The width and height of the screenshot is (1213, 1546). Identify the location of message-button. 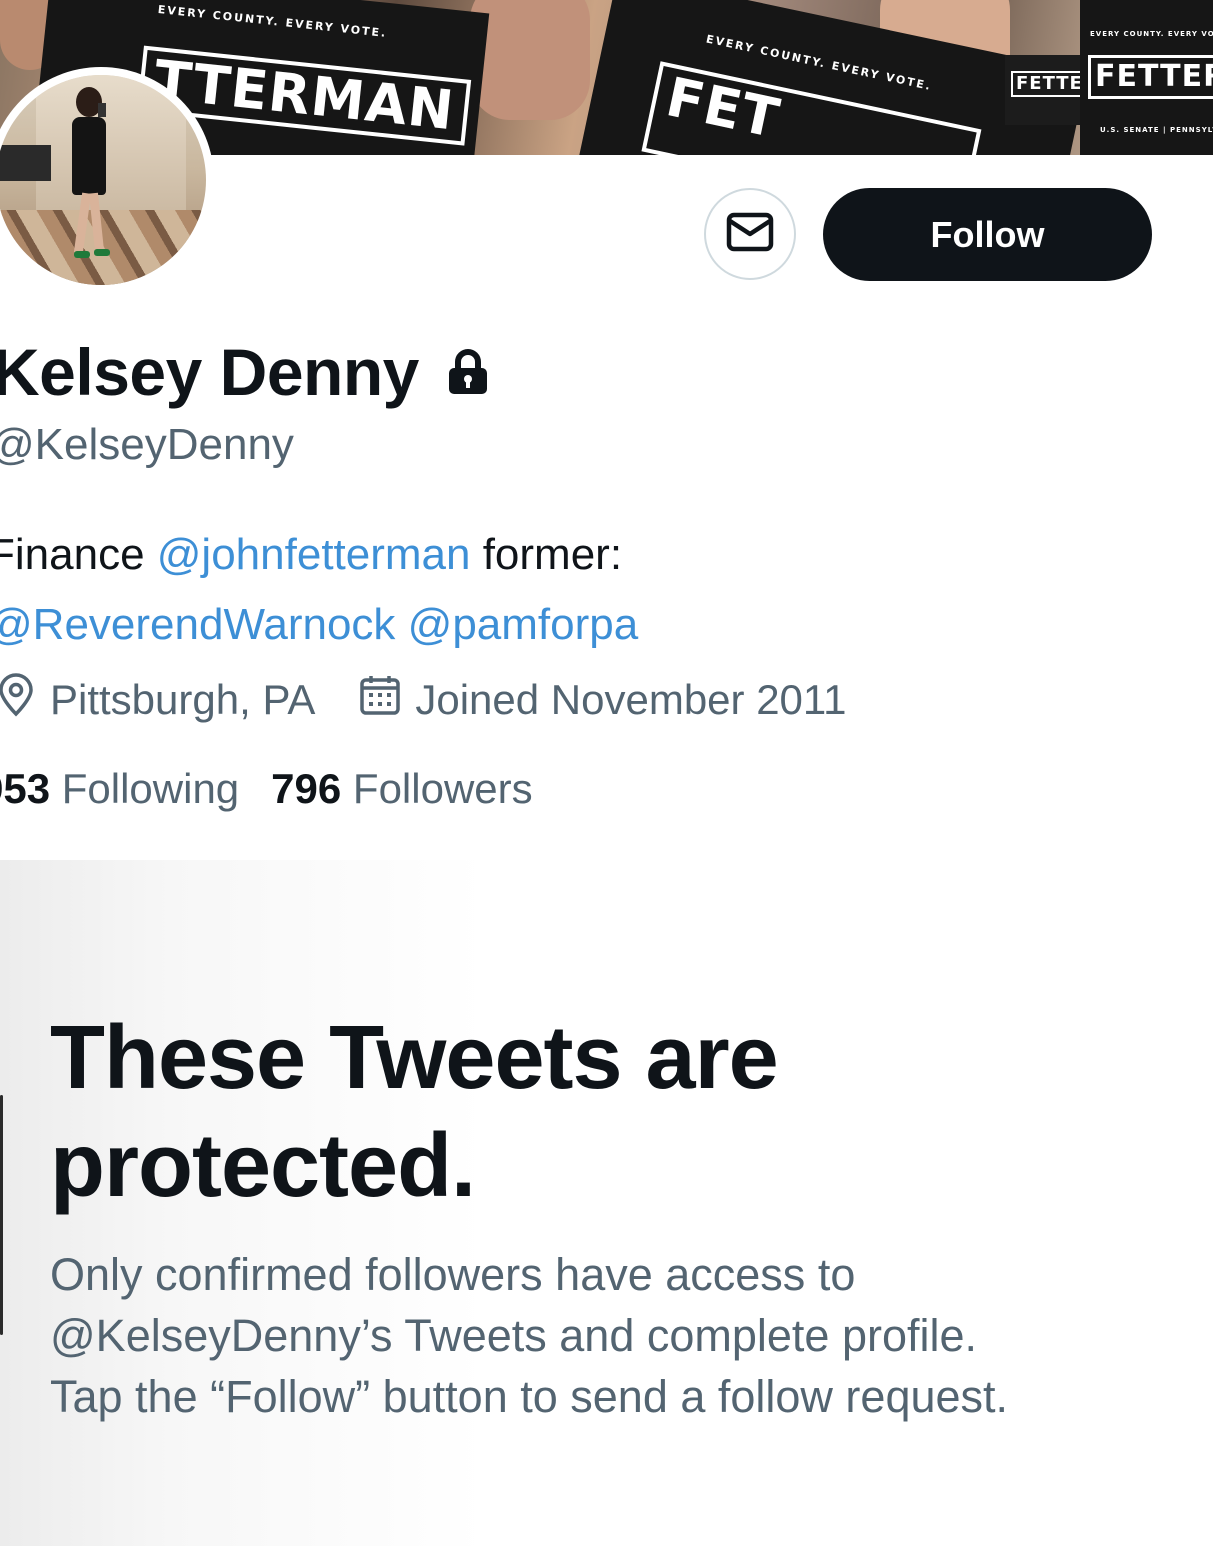
(750, 234).